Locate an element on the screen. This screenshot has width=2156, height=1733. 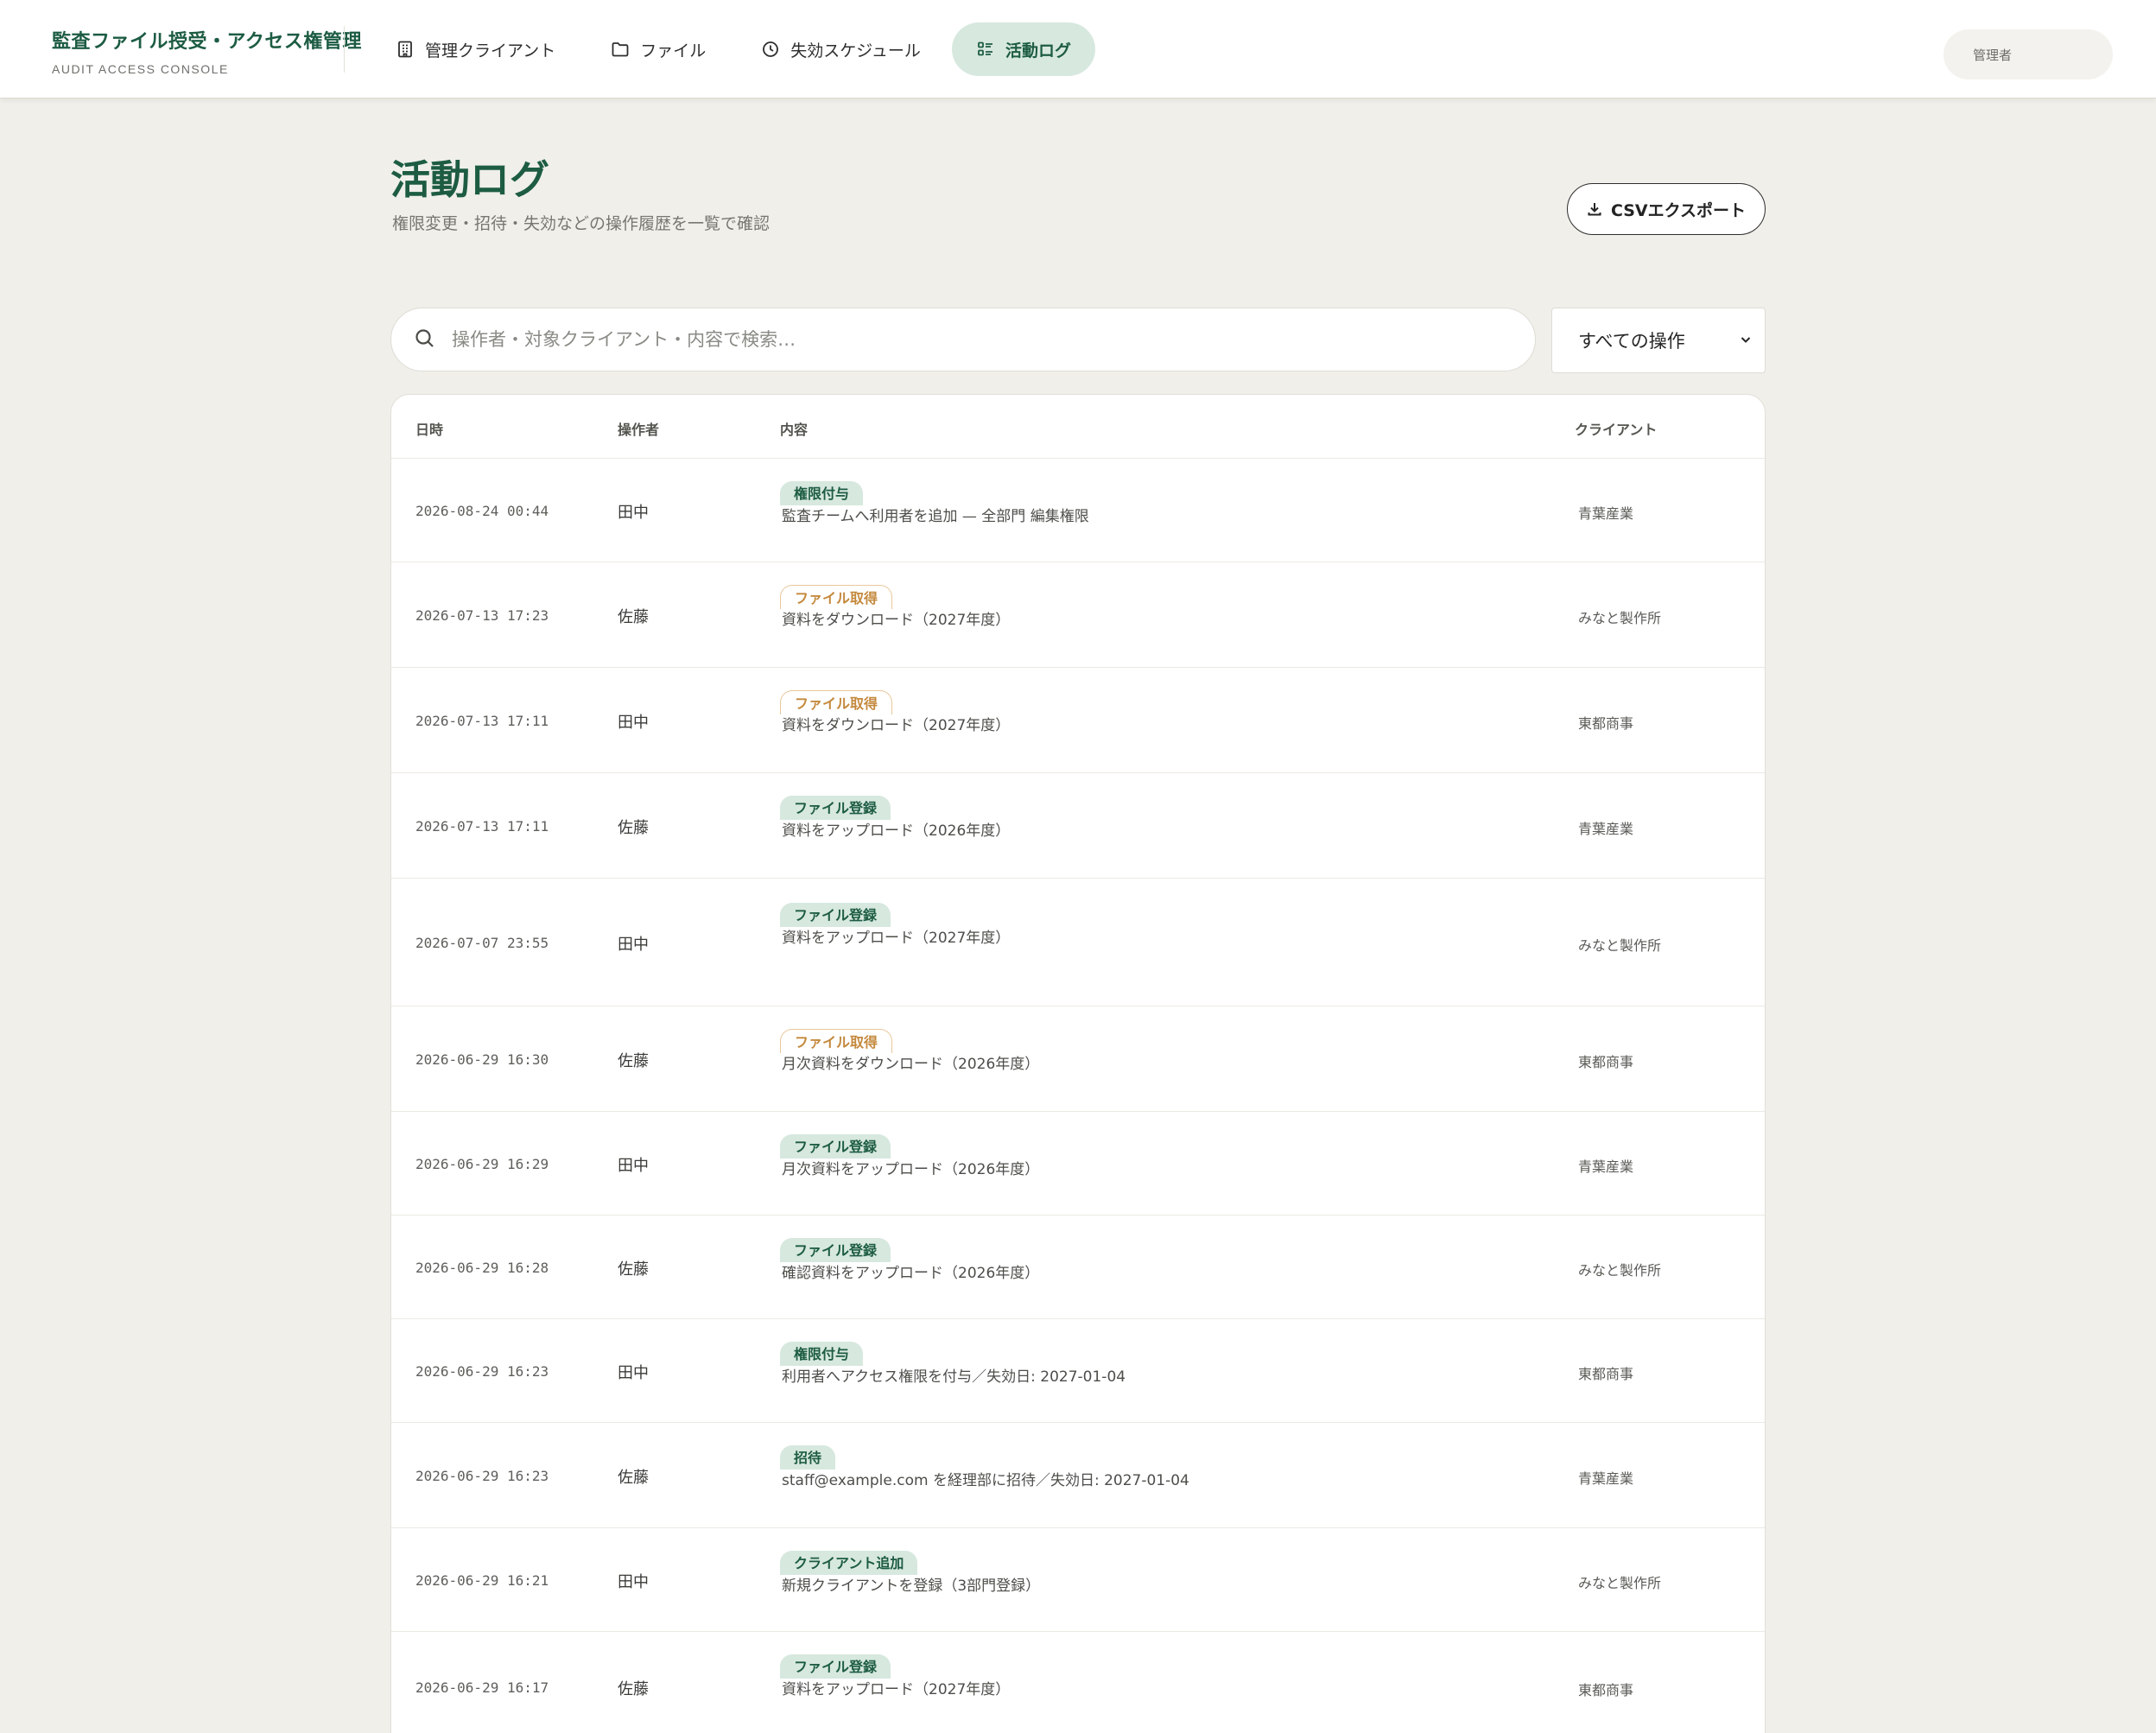
csv-export-label: CSVエクスポート is located at coordinates (1678, 210).